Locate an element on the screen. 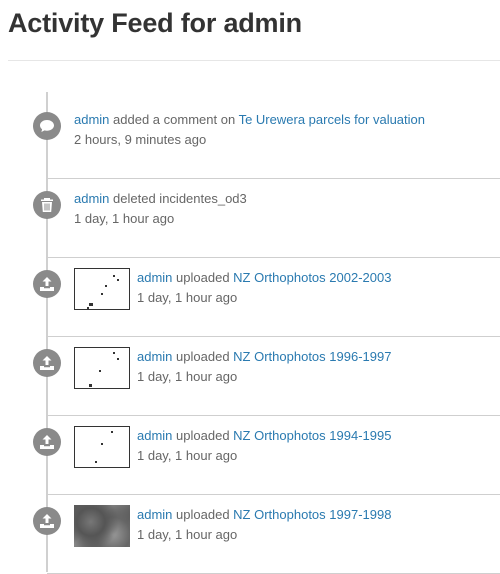  target-link: NZ Orthophotos 1997-1998 is located at coordinates (312, 514).